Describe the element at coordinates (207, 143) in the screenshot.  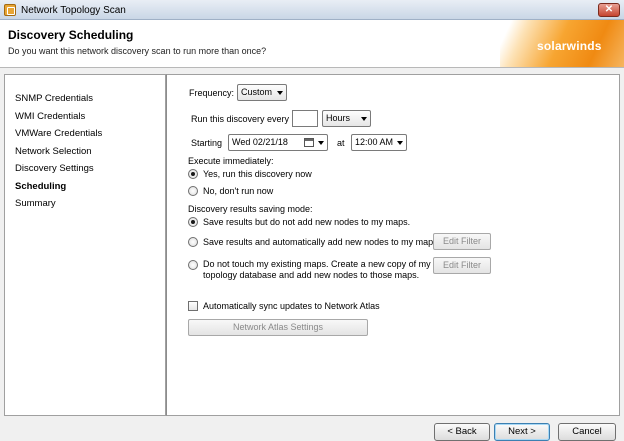
I see `starting-label: Starting` at that location.